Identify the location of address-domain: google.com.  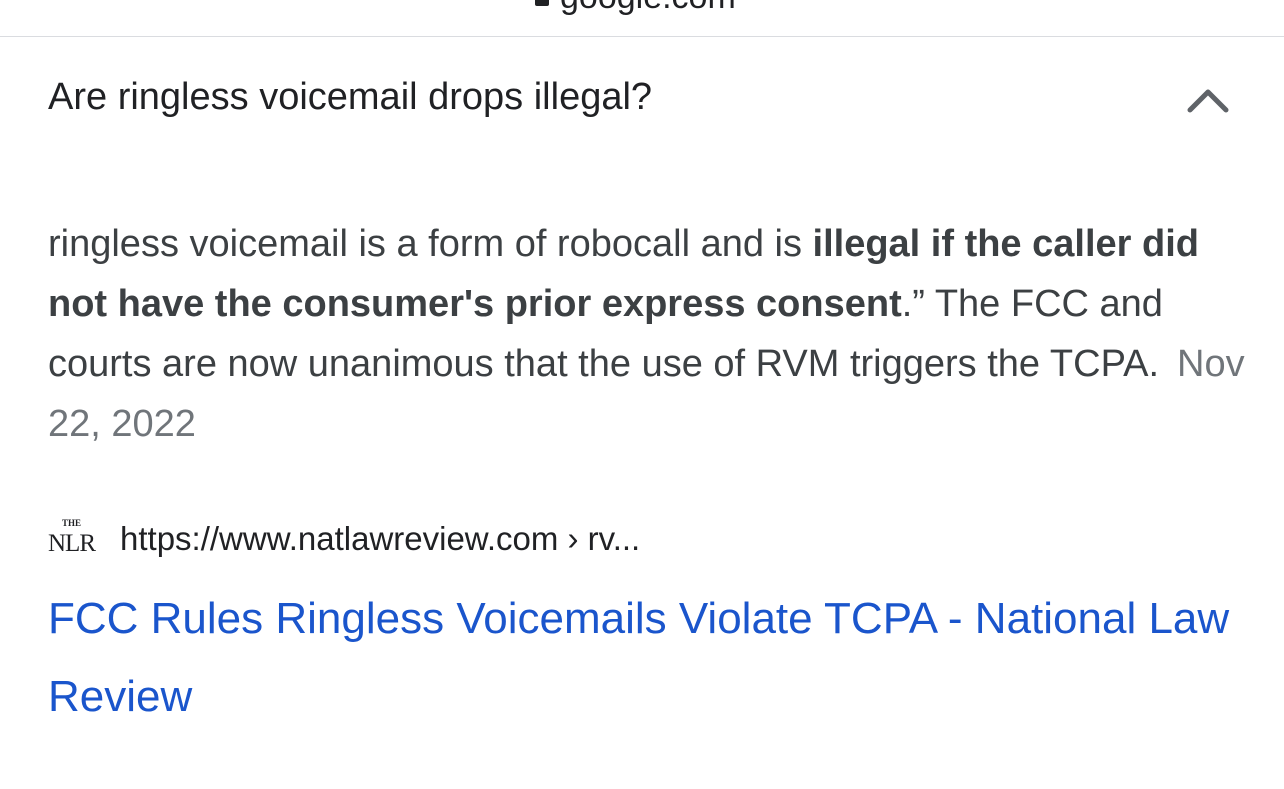
(648, 8).